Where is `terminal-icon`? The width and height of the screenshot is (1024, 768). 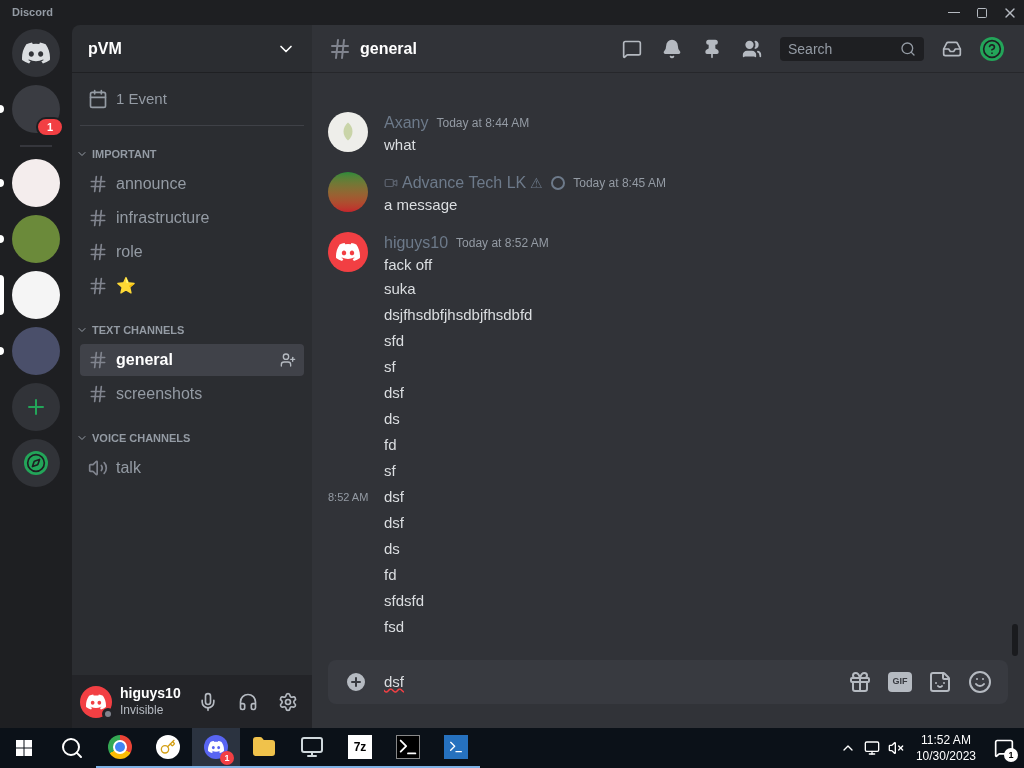
terminal-icon is located at coordinates (408, 747).